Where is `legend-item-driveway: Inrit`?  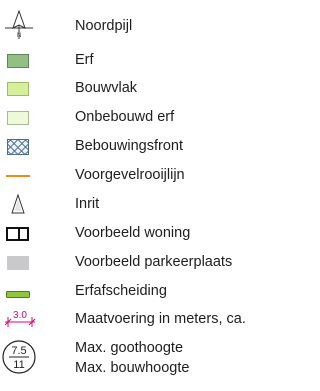
legend-item-driveway: Inrit is located at coordinates (138, 204).